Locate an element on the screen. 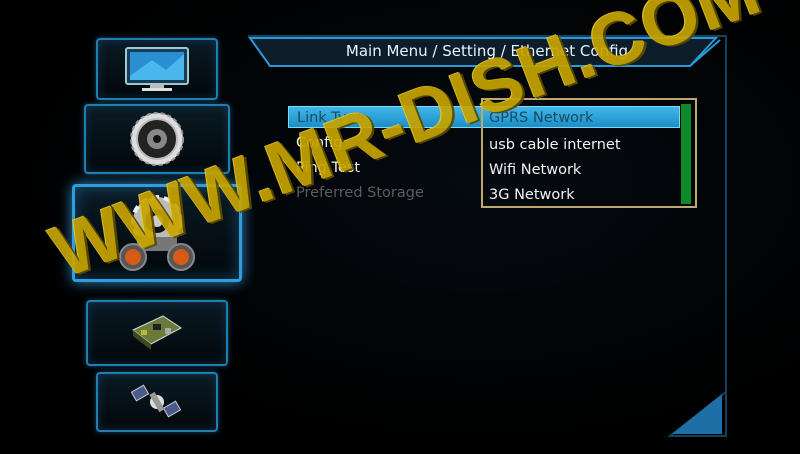 The height and width of the screenshot is (454, 800). dropdown-scrollbar is located at coordinates (686, 154).